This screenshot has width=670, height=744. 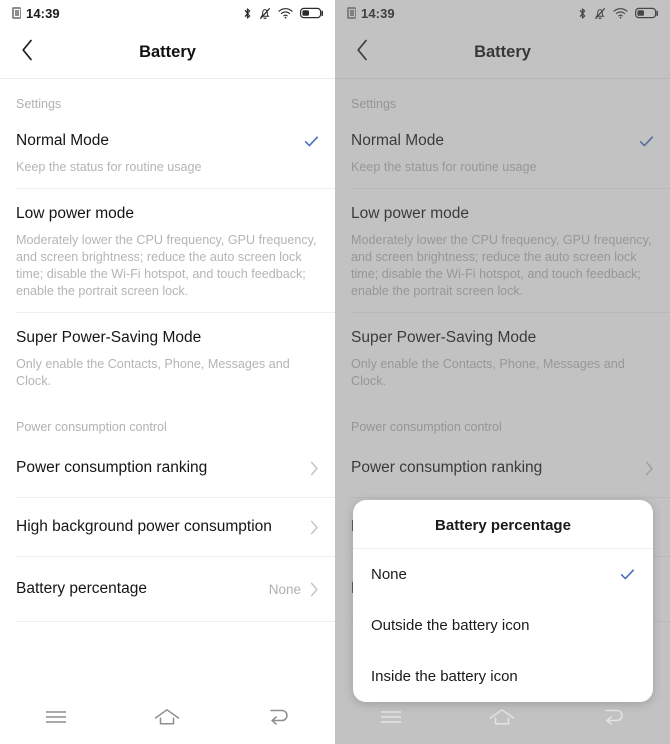 I want to click on dialog-option-inside-the-battery-icon: Inside the battery icon, so click(x=503, y=676).